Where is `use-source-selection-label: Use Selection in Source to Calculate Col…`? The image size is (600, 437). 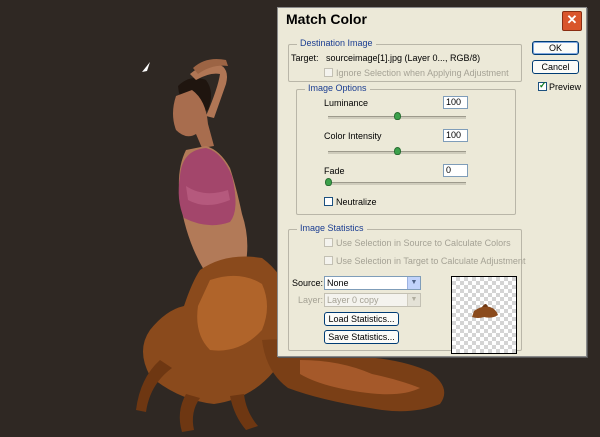 use-source-selection-label: Use Selection in Source to Calculate Col… is located at coordinates (423, 243).